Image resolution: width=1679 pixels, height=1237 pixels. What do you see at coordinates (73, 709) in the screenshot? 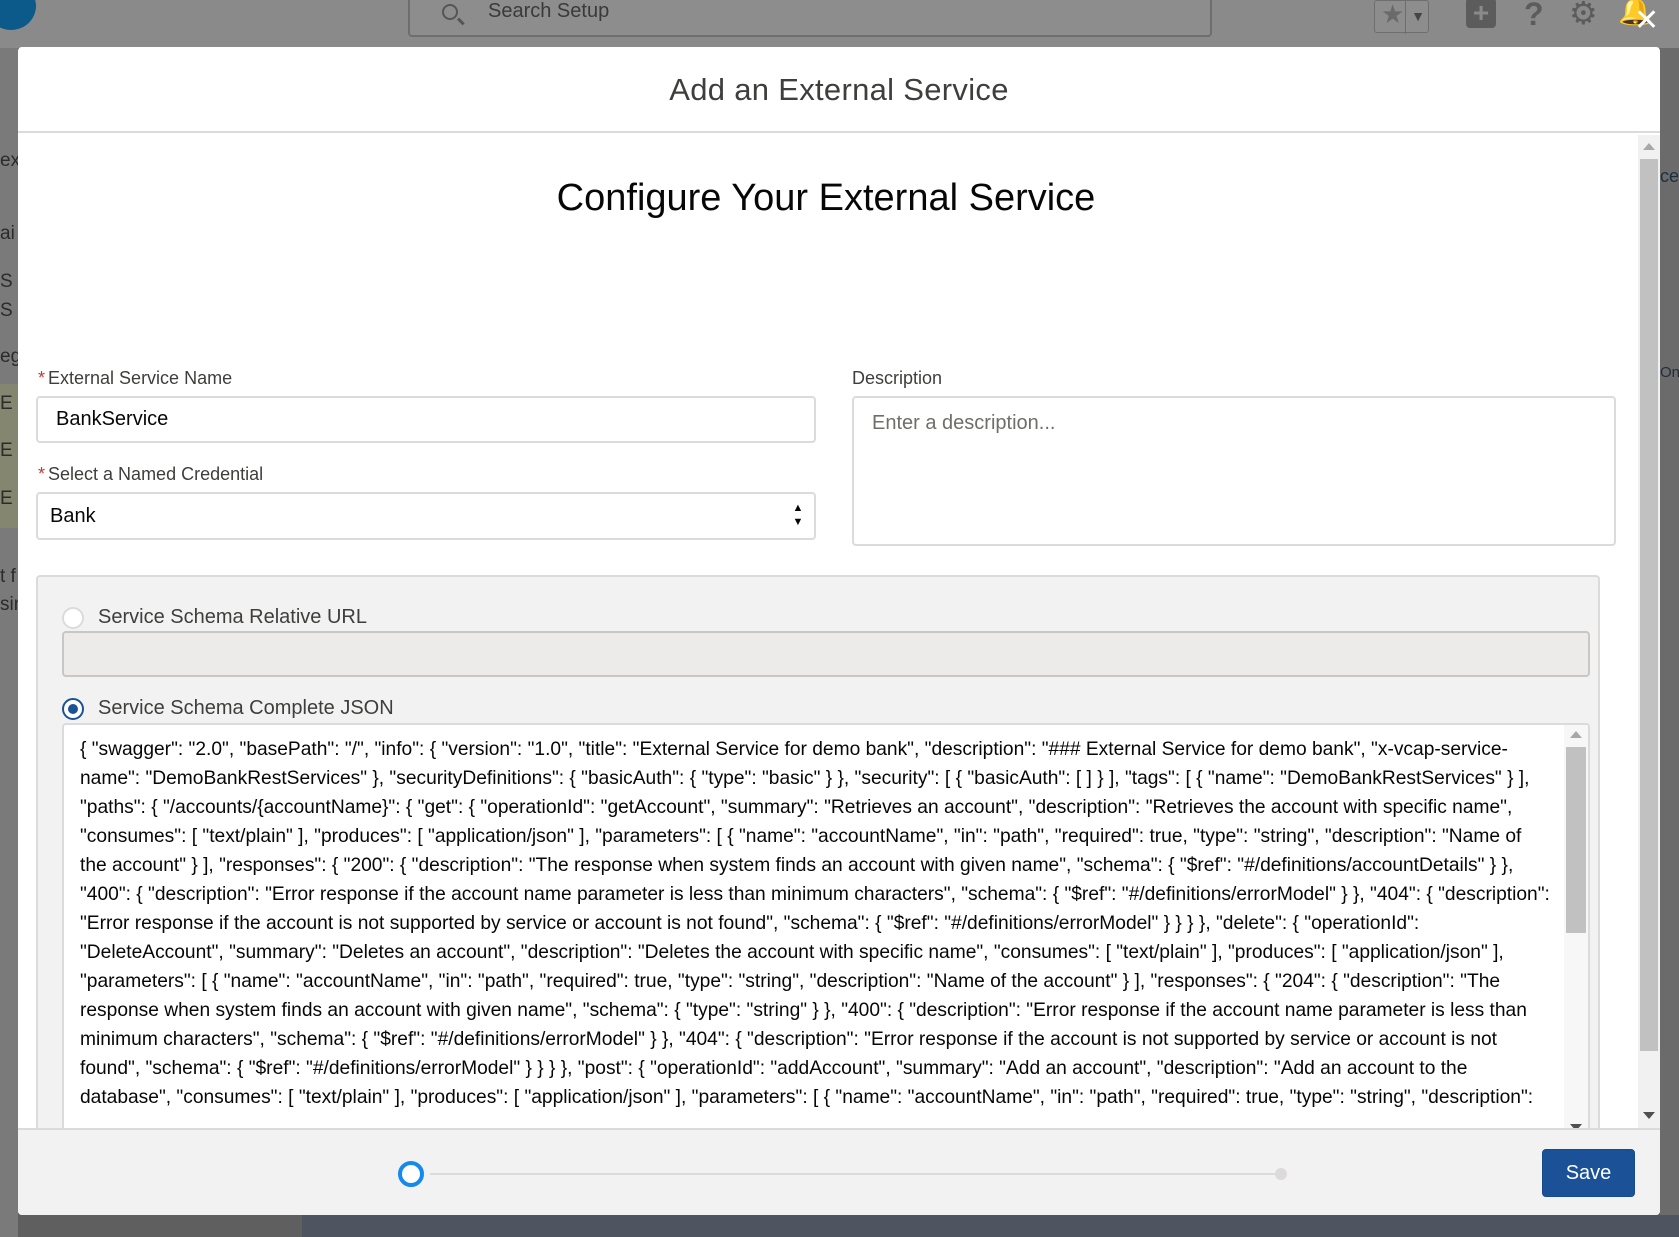
I see `schema-complete-json-radio` at bounding box center [73, 709].